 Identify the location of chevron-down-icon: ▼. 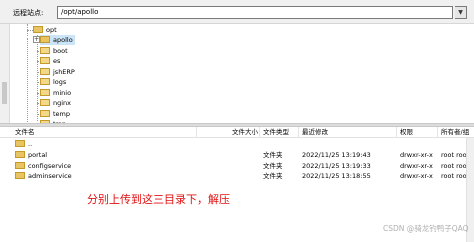
(460, 12).